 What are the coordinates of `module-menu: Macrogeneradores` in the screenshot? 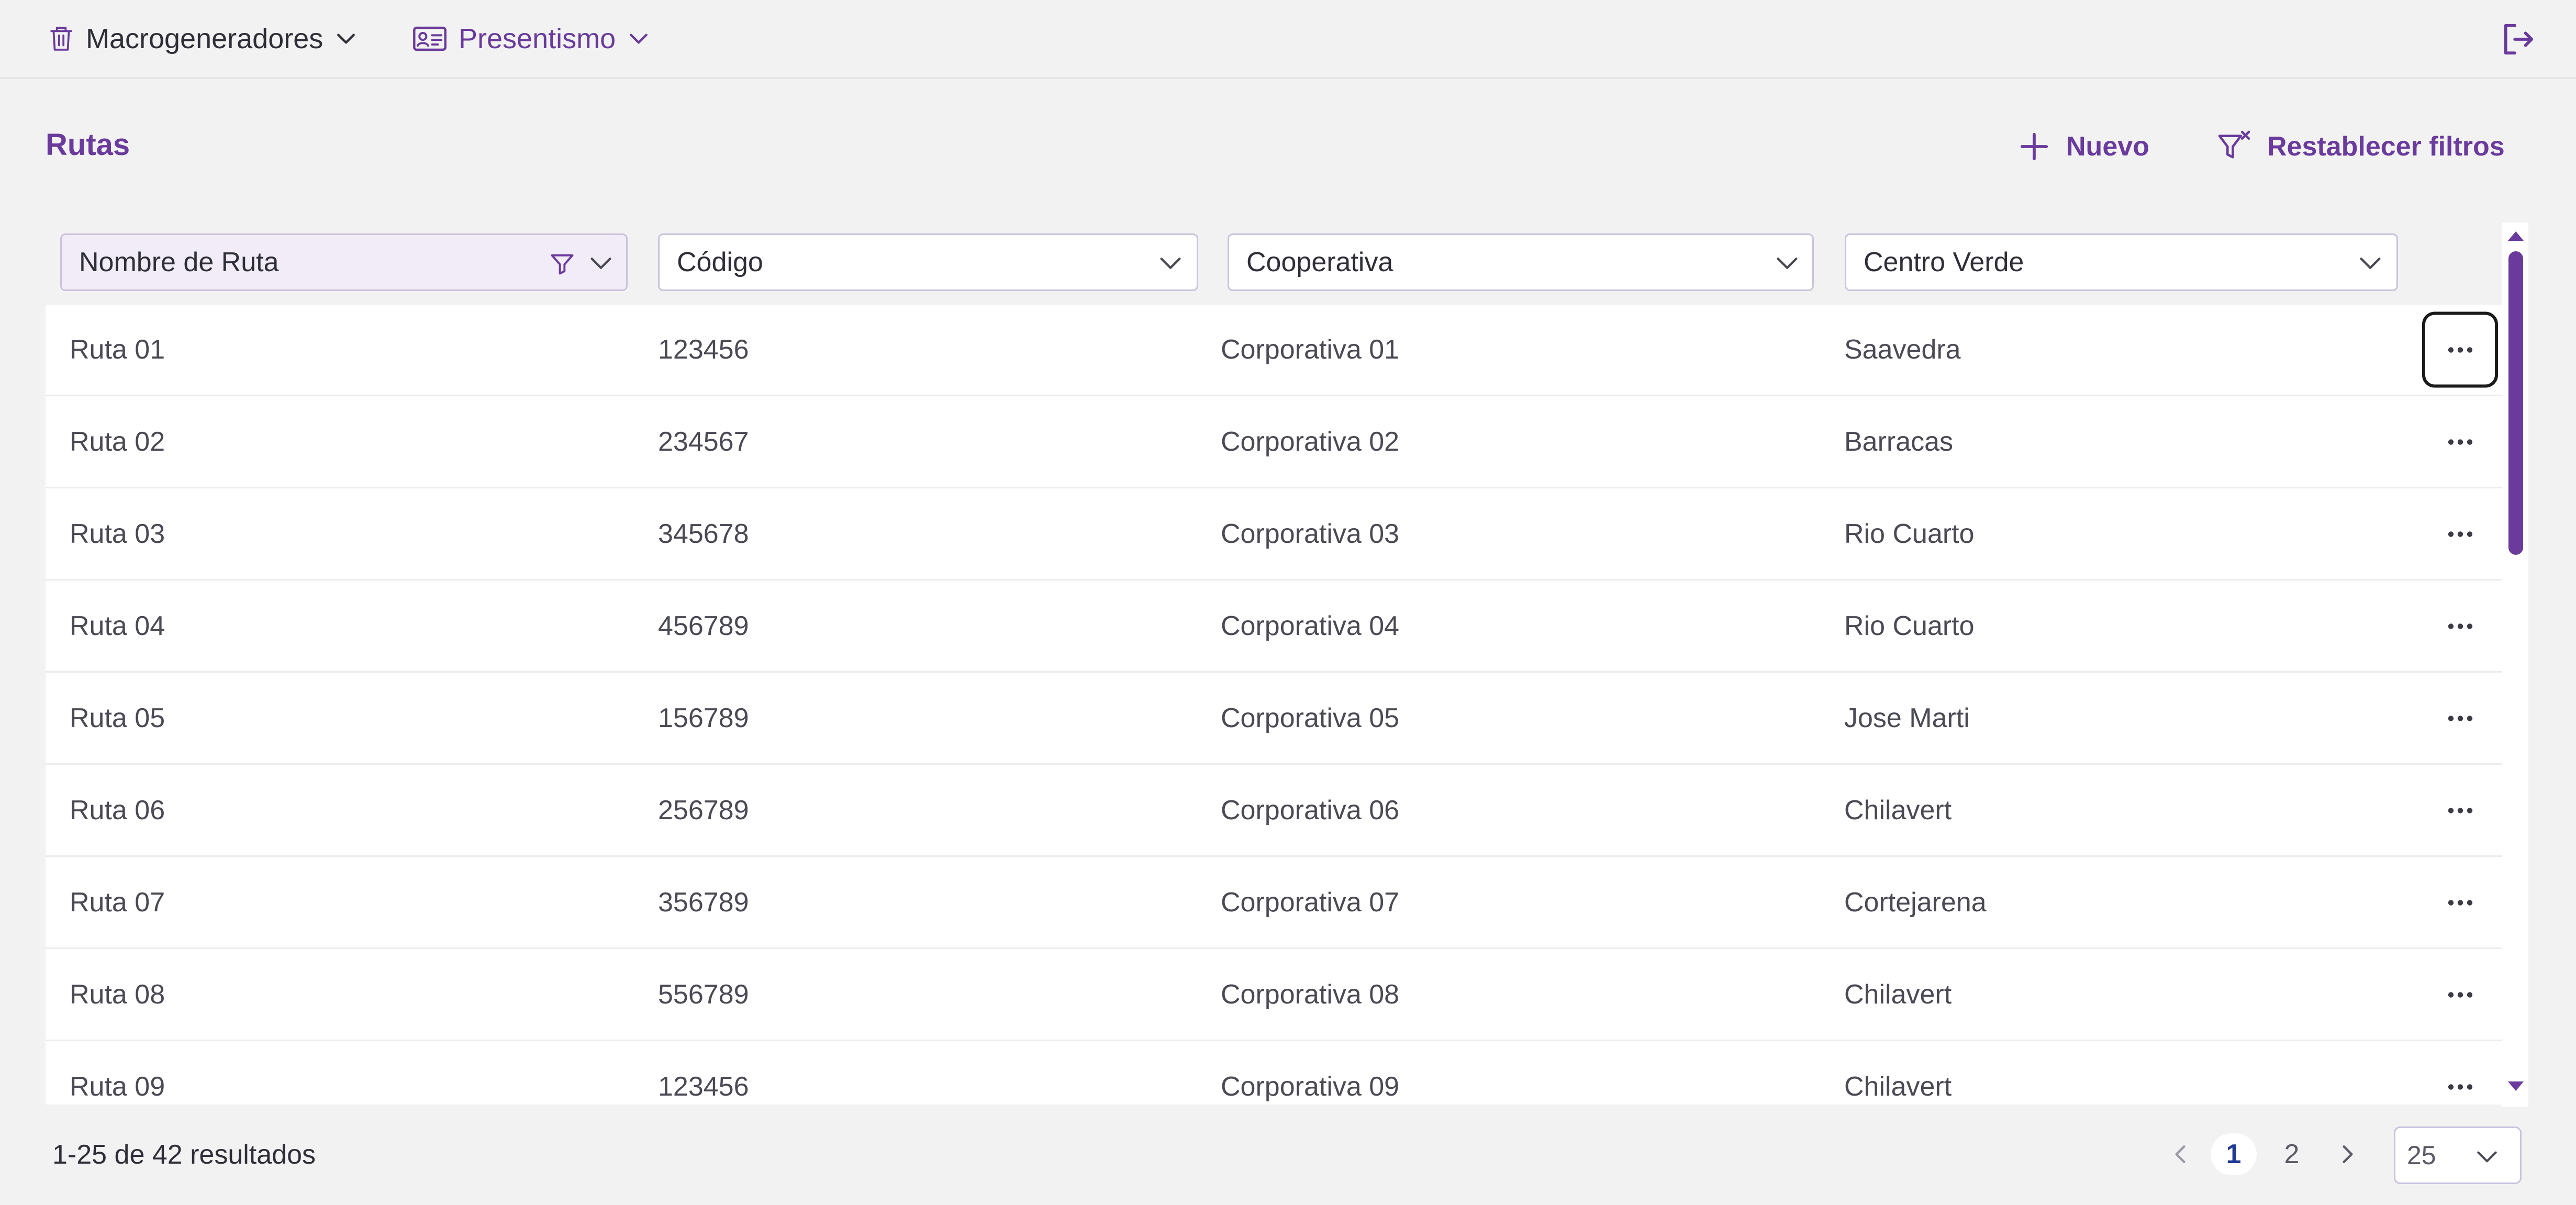 It's located at (203, 39).